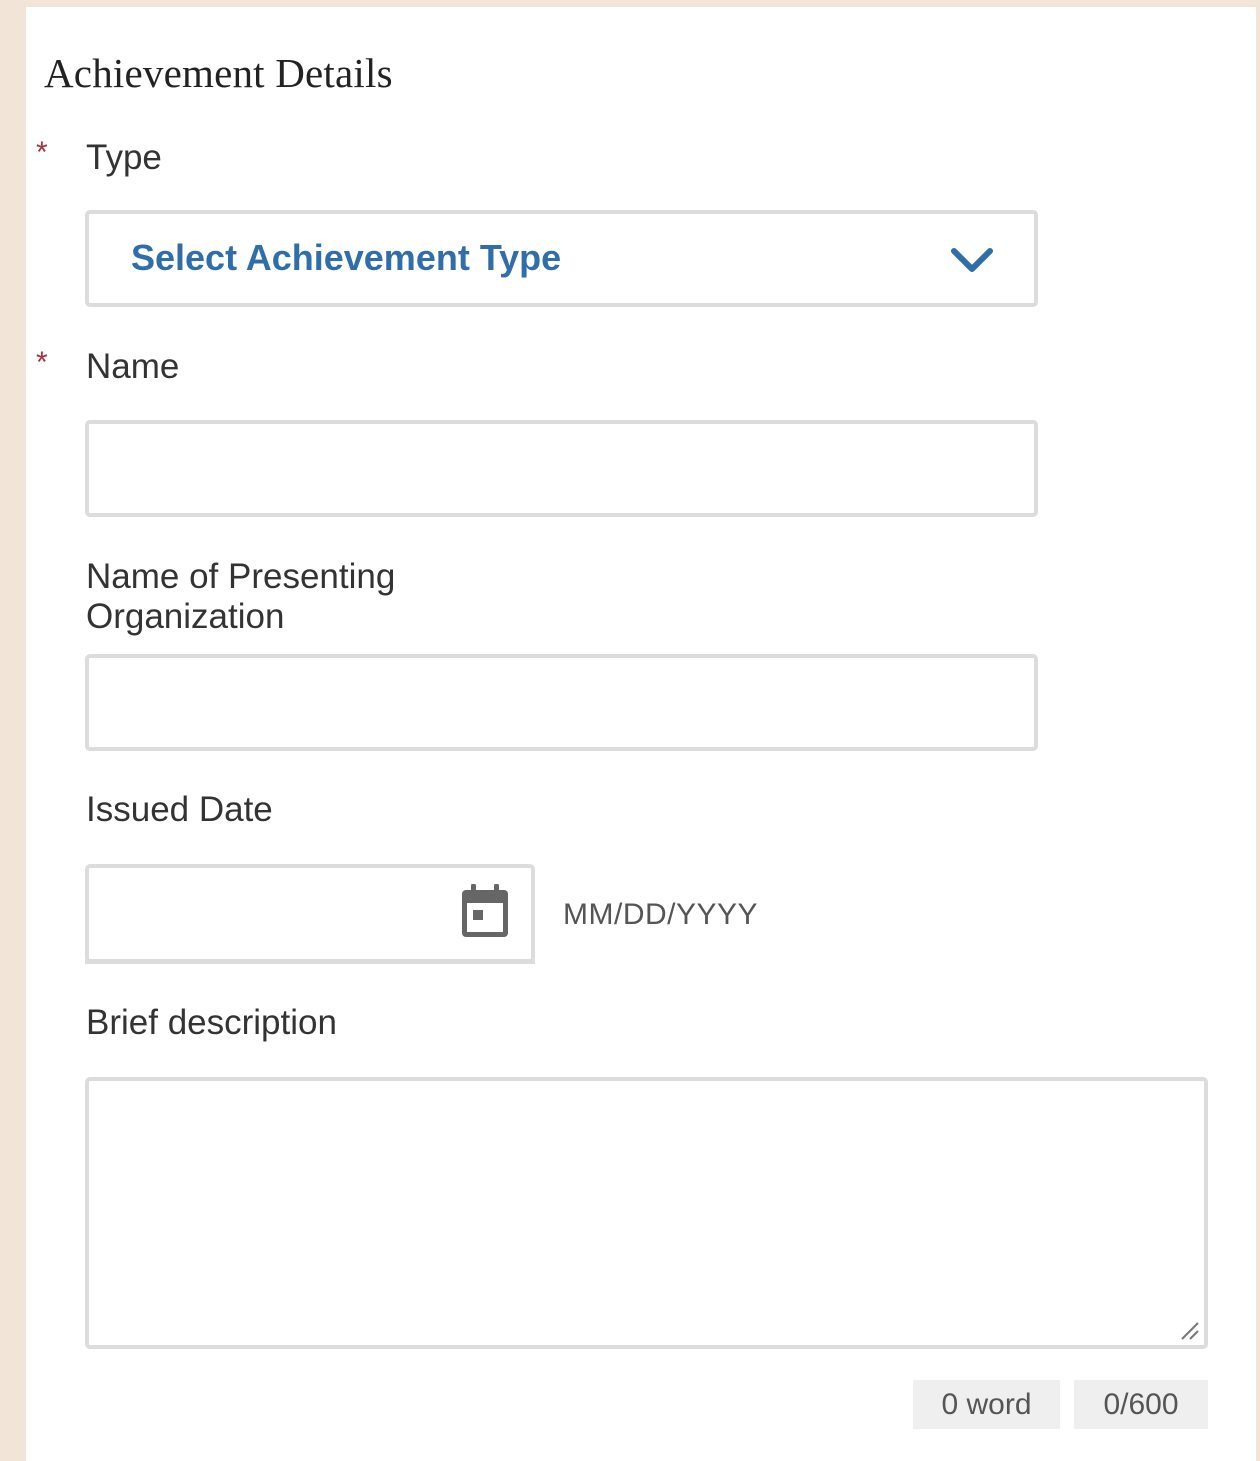  I want to click on name-label: Name, so click(133, 366).